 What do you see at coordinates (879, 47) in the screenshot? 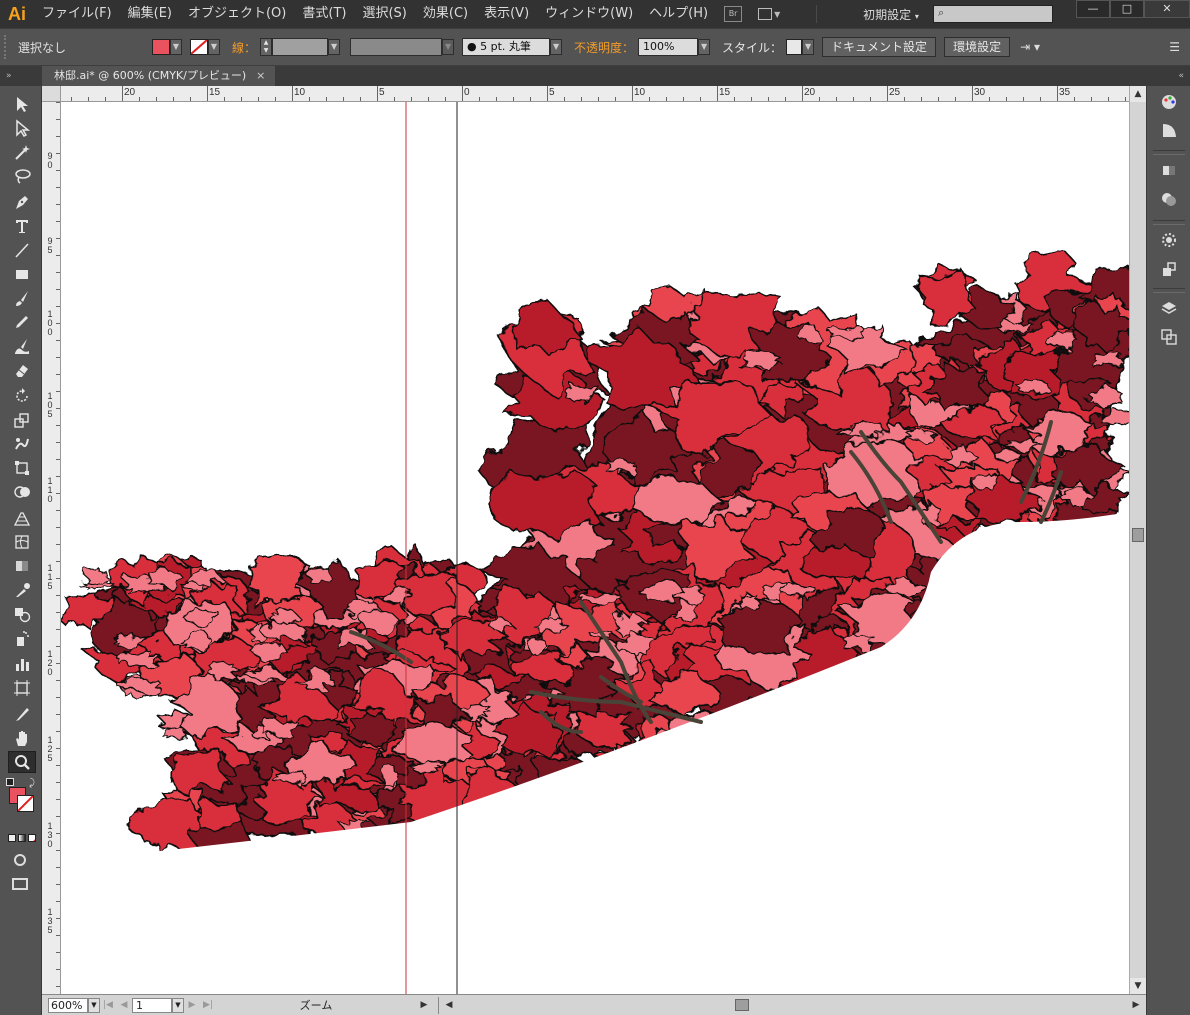
I see `document-setup-button: ドキュメント設定` at bounding box center [879, 47].